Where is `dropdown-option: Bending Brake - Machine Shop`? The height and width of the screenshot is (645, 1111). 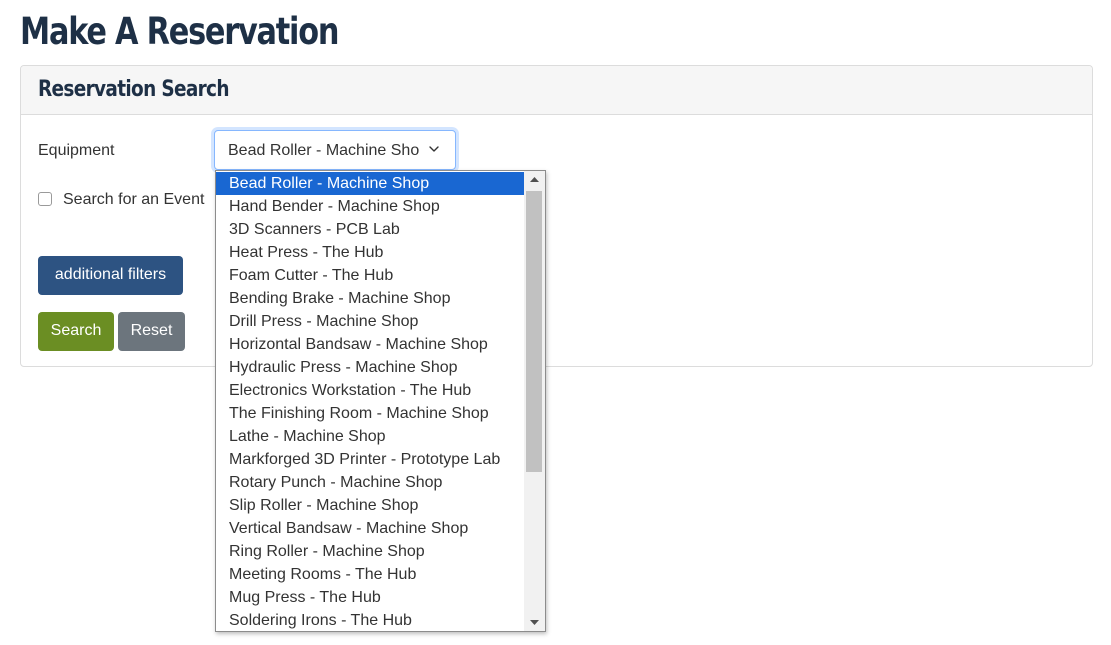
dropdown-option: Bending Brake - Machine Shop is located at coordinates (370, 298).